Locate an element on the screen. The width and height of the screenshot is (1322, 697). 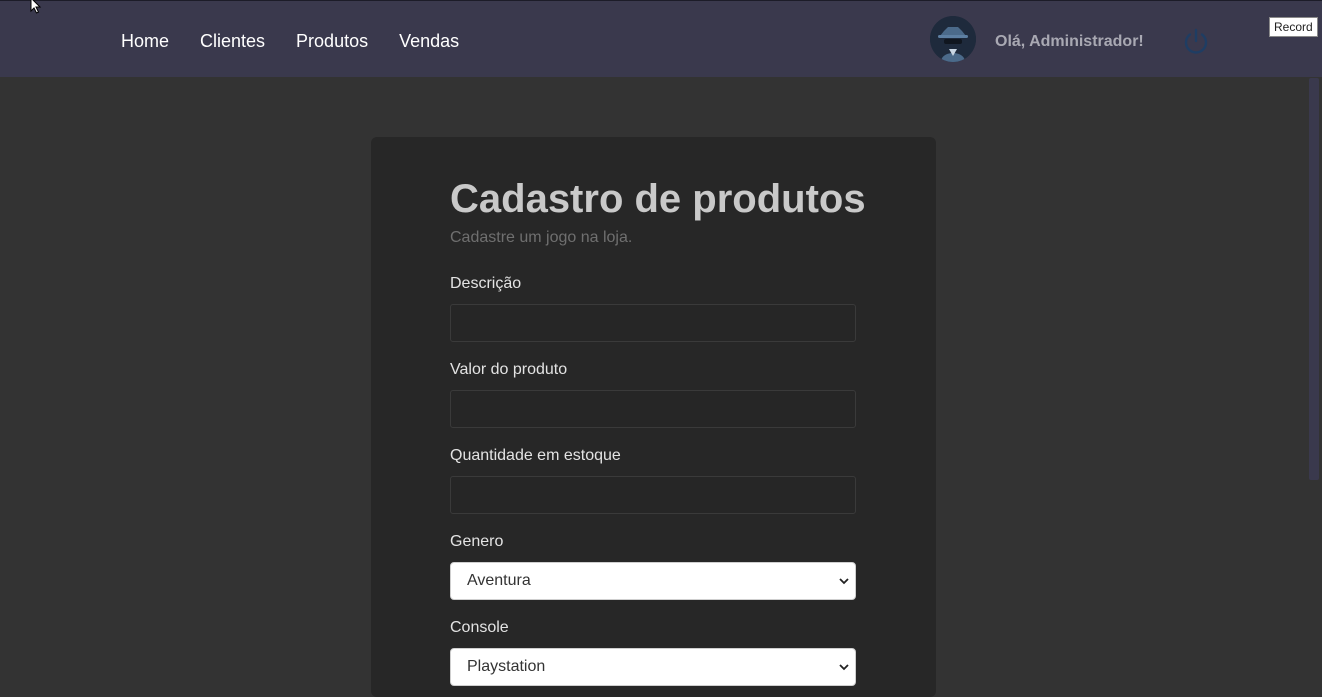
power-icon is located at coordinates (1196, 41).